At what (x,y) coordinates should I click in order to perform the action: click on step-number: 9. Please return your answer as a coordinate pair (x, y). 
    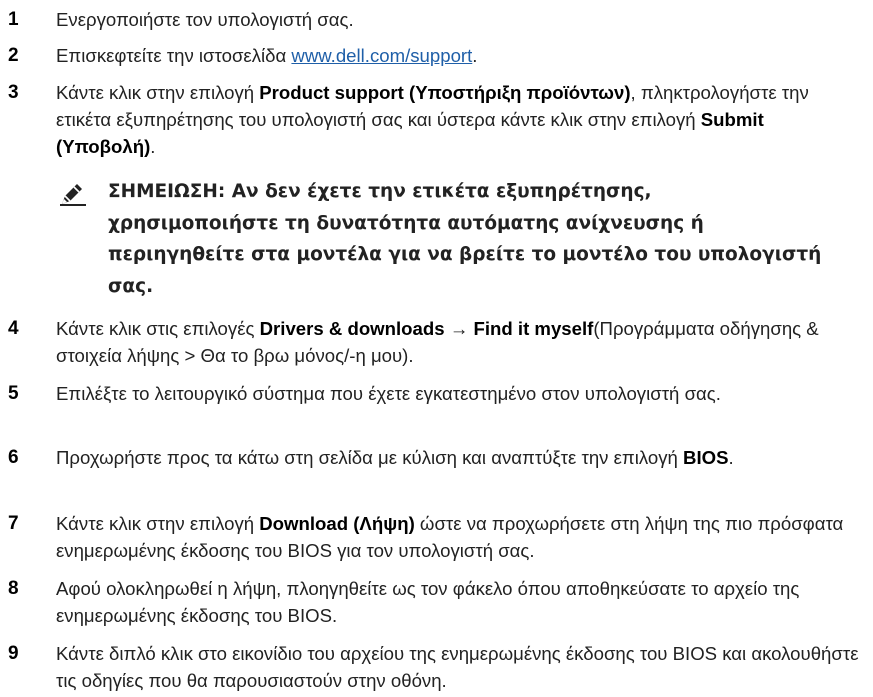
    Looking at the image, I should click on (13, 653).